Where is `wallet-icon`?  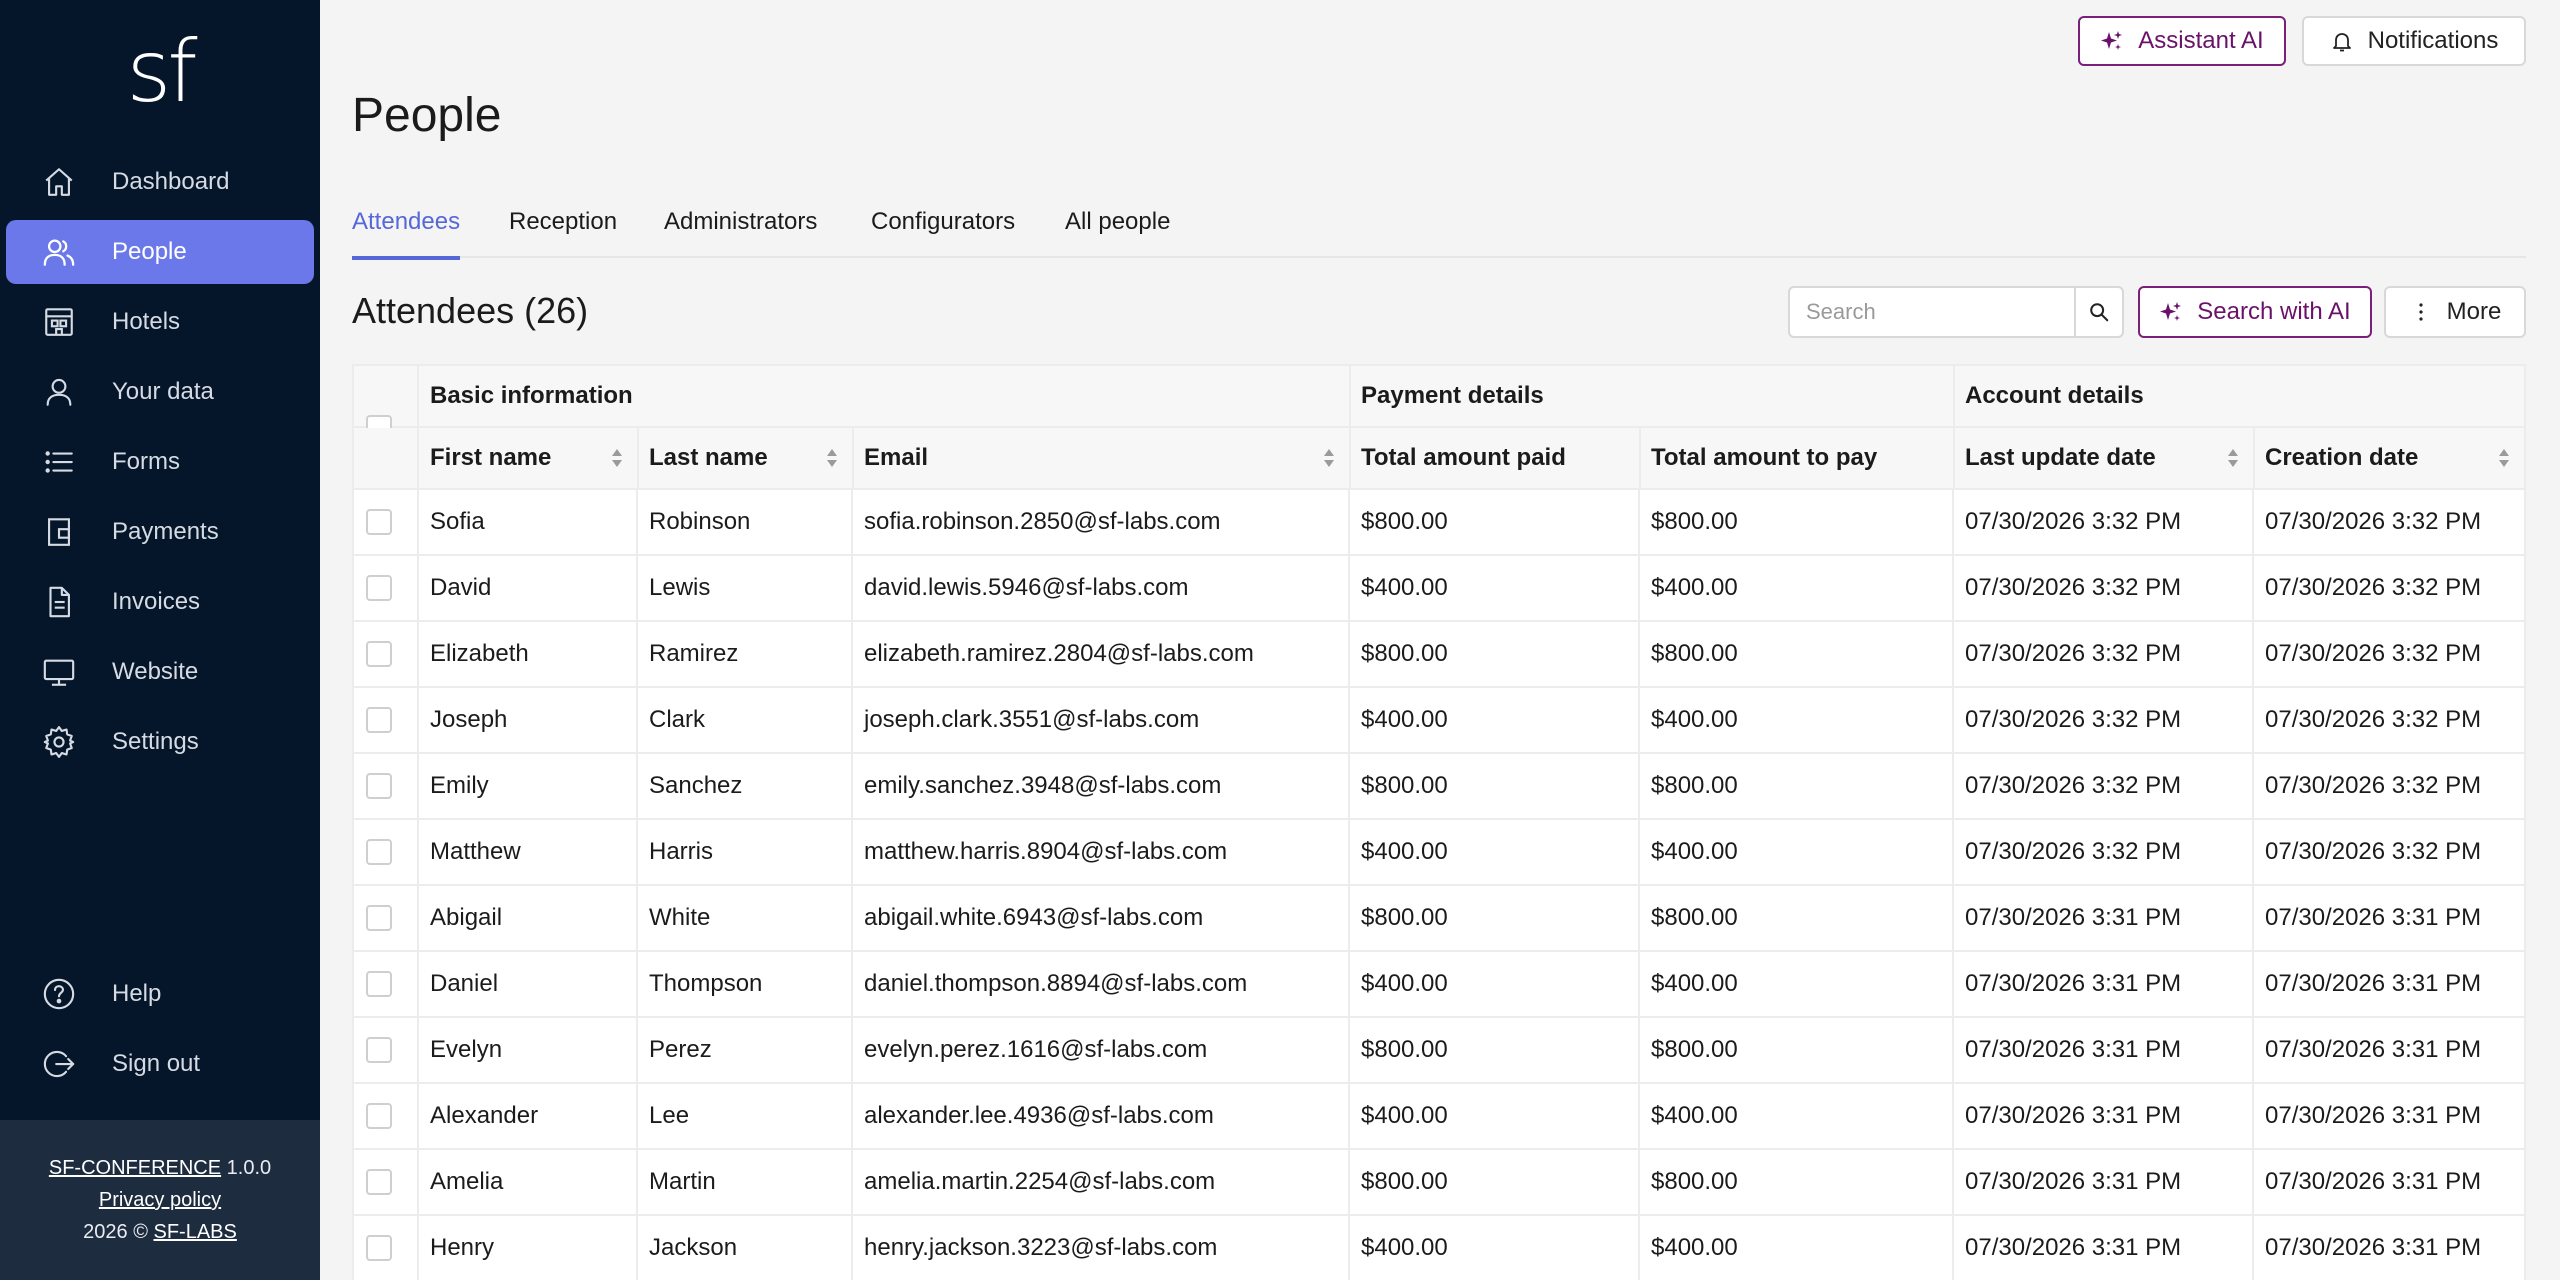 wallet-icon is located at coordinates (59, 532).